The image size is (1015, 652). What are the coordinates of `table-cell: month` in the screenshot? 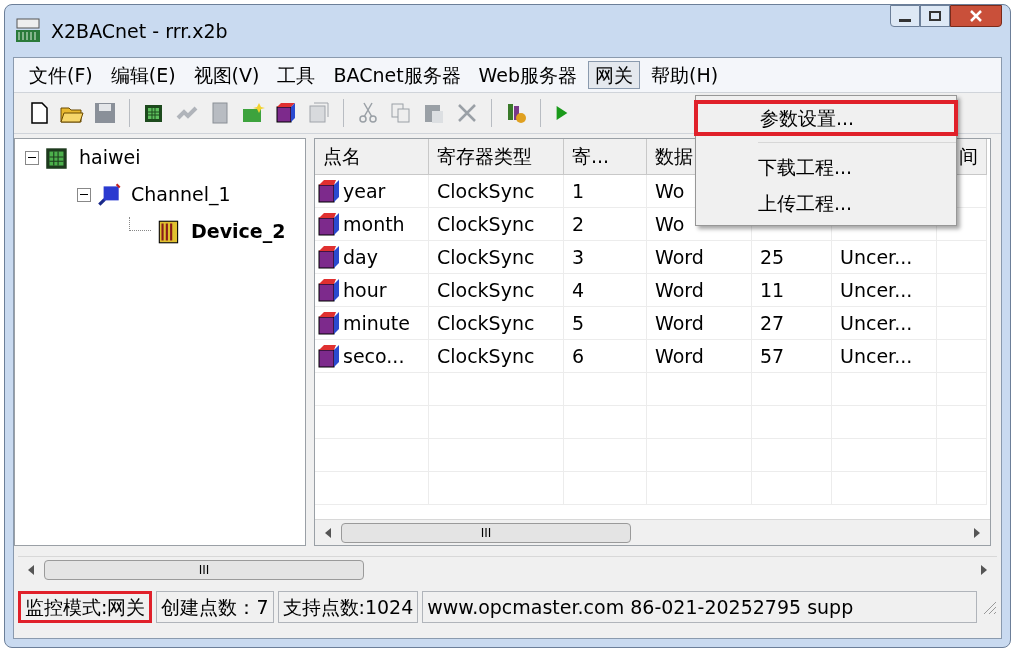 It's located at (372, 224).